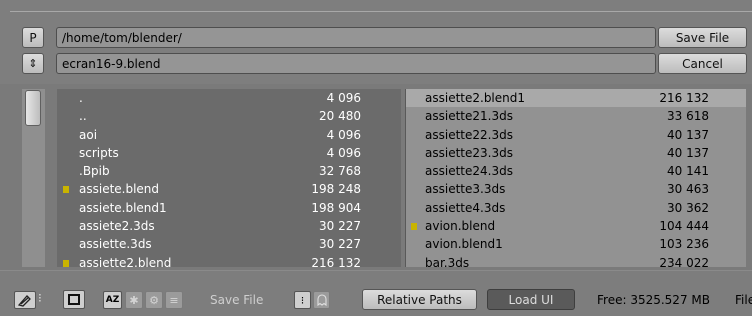 The image size is (752, 316). I want to click on file-name: .., so click(83, 116).